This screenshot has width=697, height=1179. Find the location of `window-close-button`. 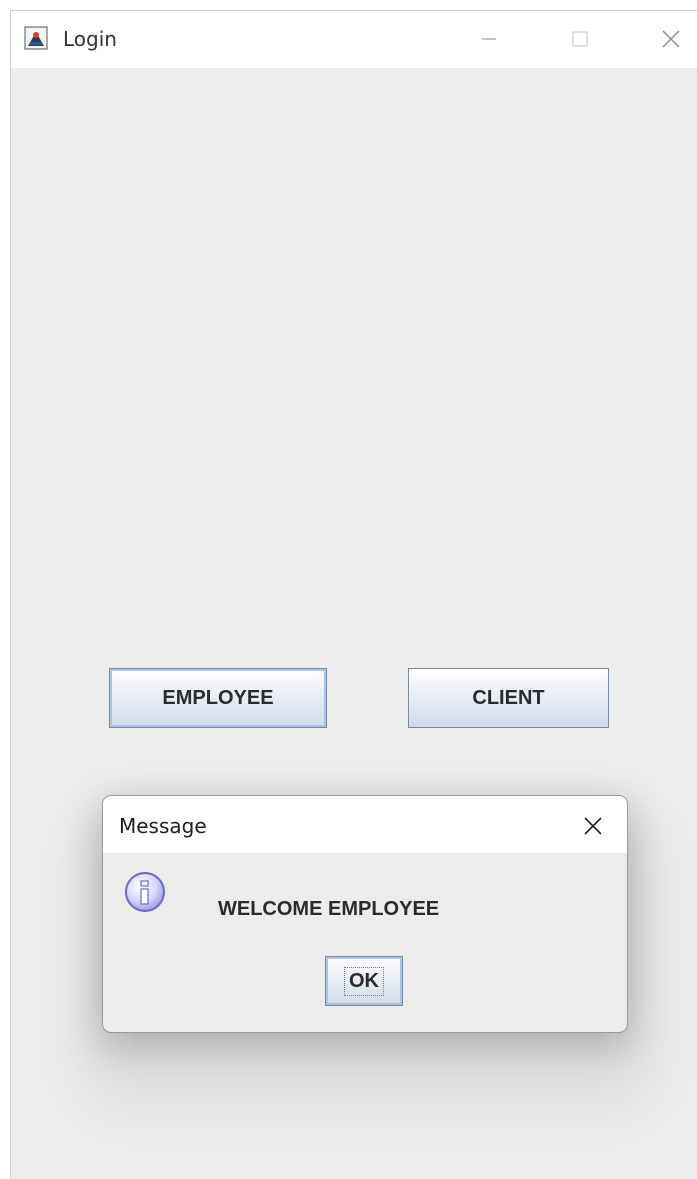

window-close-button is located at coordinates (671, 39).